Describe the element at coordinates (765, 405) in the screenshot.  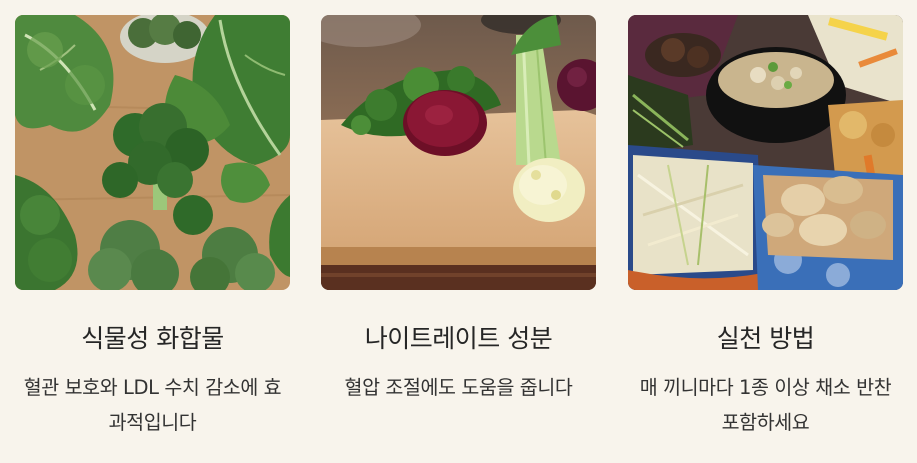
I see `card-description: 매 끼니마다 1종 이상 채소 반찬 포함하세요` at that location.